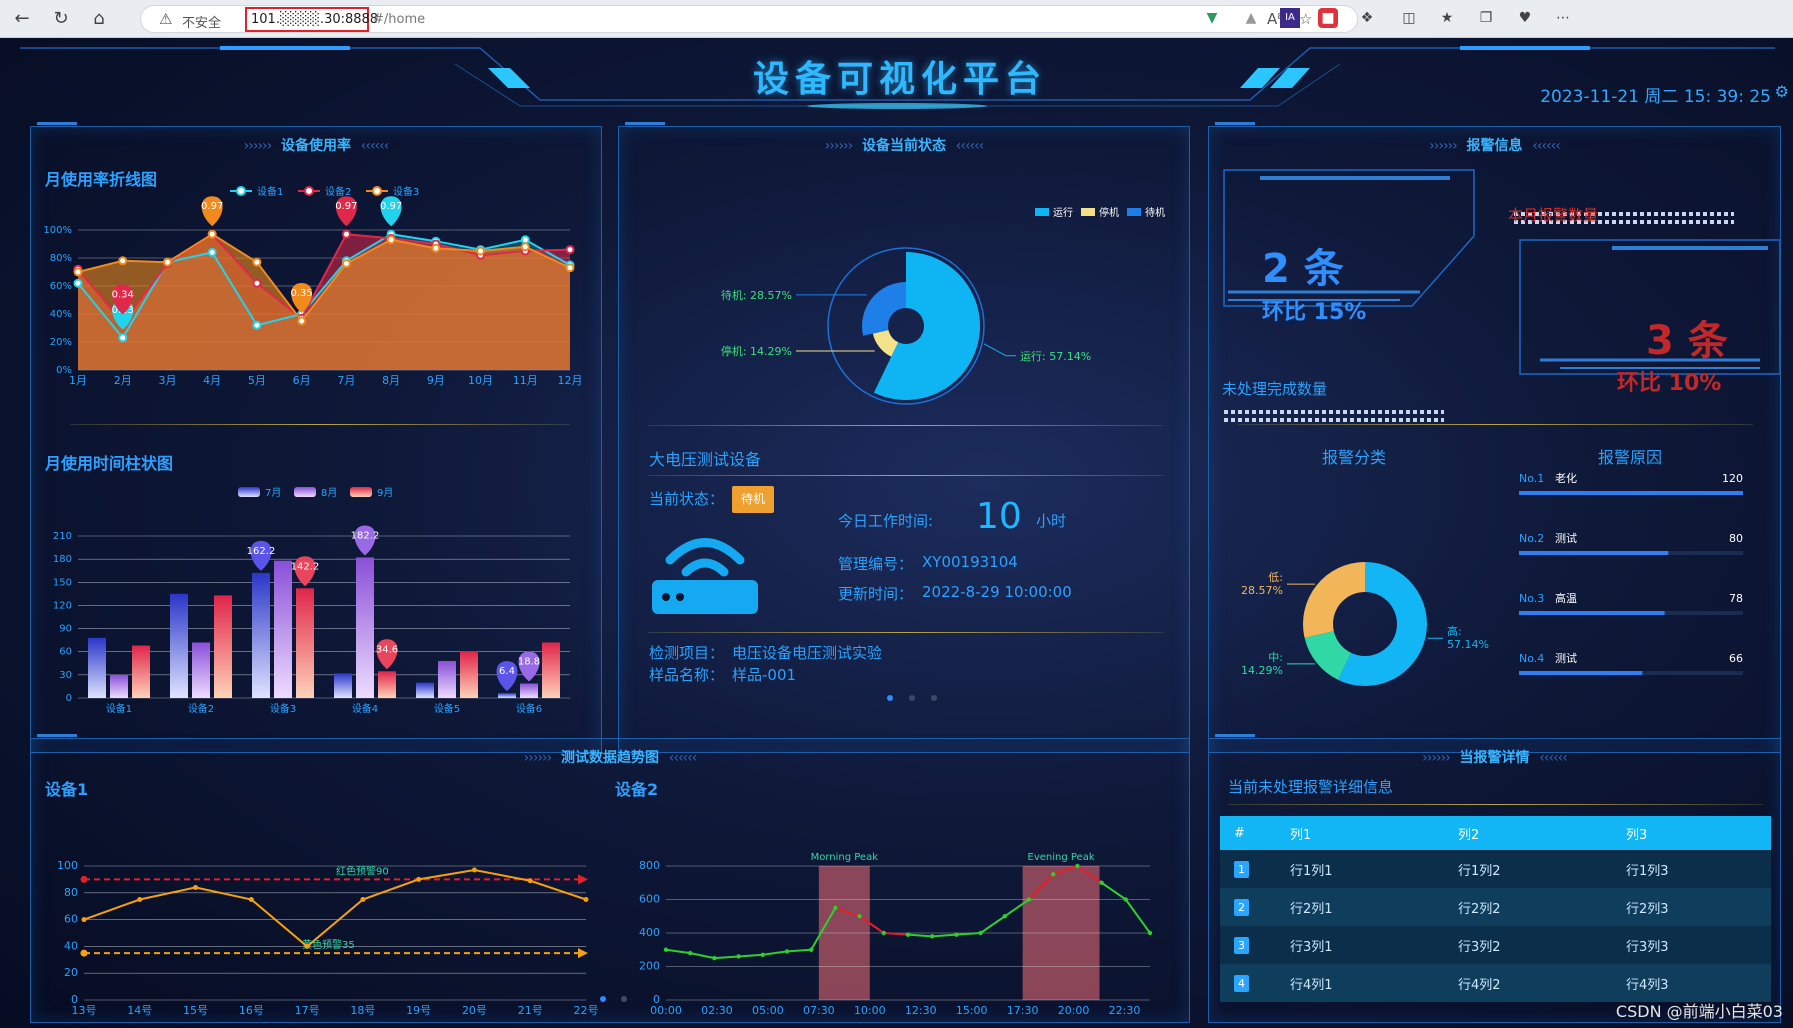 Image resolution: width=1793 pixels, height=1028 pixels. What do you see at coordinates (314, 19) in the screenshot?
I see `url-host: 101.░░░░.30:8888` at bounding box center [314, 19].